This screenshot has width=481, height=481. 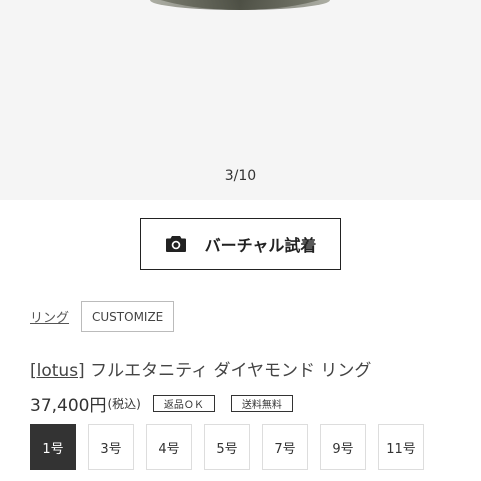 What do you see at coordinates (261, 403) in the screenshot?
I see `free-shipping-badge: 送料無料` at bounding box center [261, 403].